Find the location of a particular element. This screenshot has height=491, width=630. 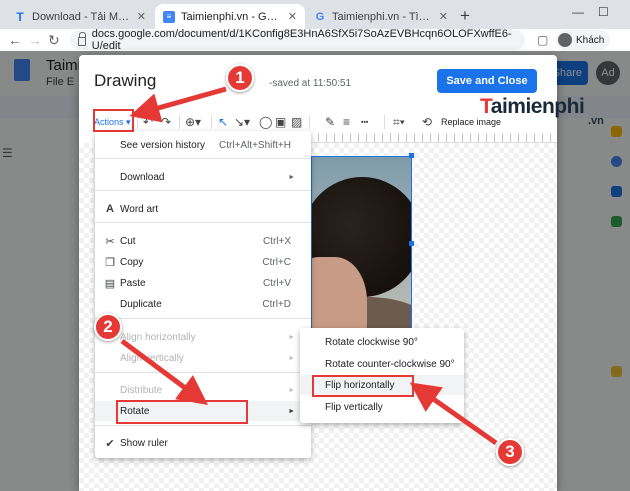

menu-item-show-ruler: ✔ Show ruler is located at coordinates (203, 443).